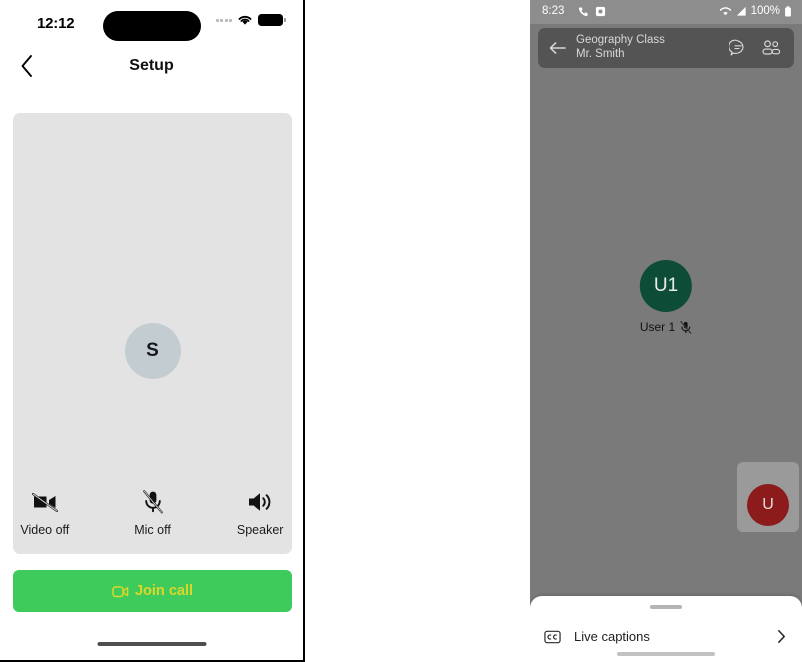 The image size is (802, 662). I want to click on chat-button, so click(738, 48).